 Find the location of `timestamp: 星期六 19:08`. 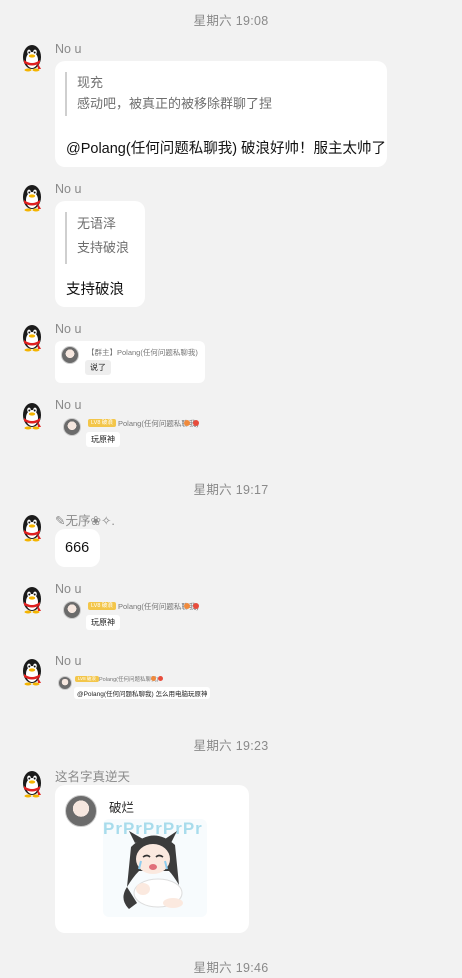

timestamp: 星期六 19:08 is located at coordinates (231, 21).